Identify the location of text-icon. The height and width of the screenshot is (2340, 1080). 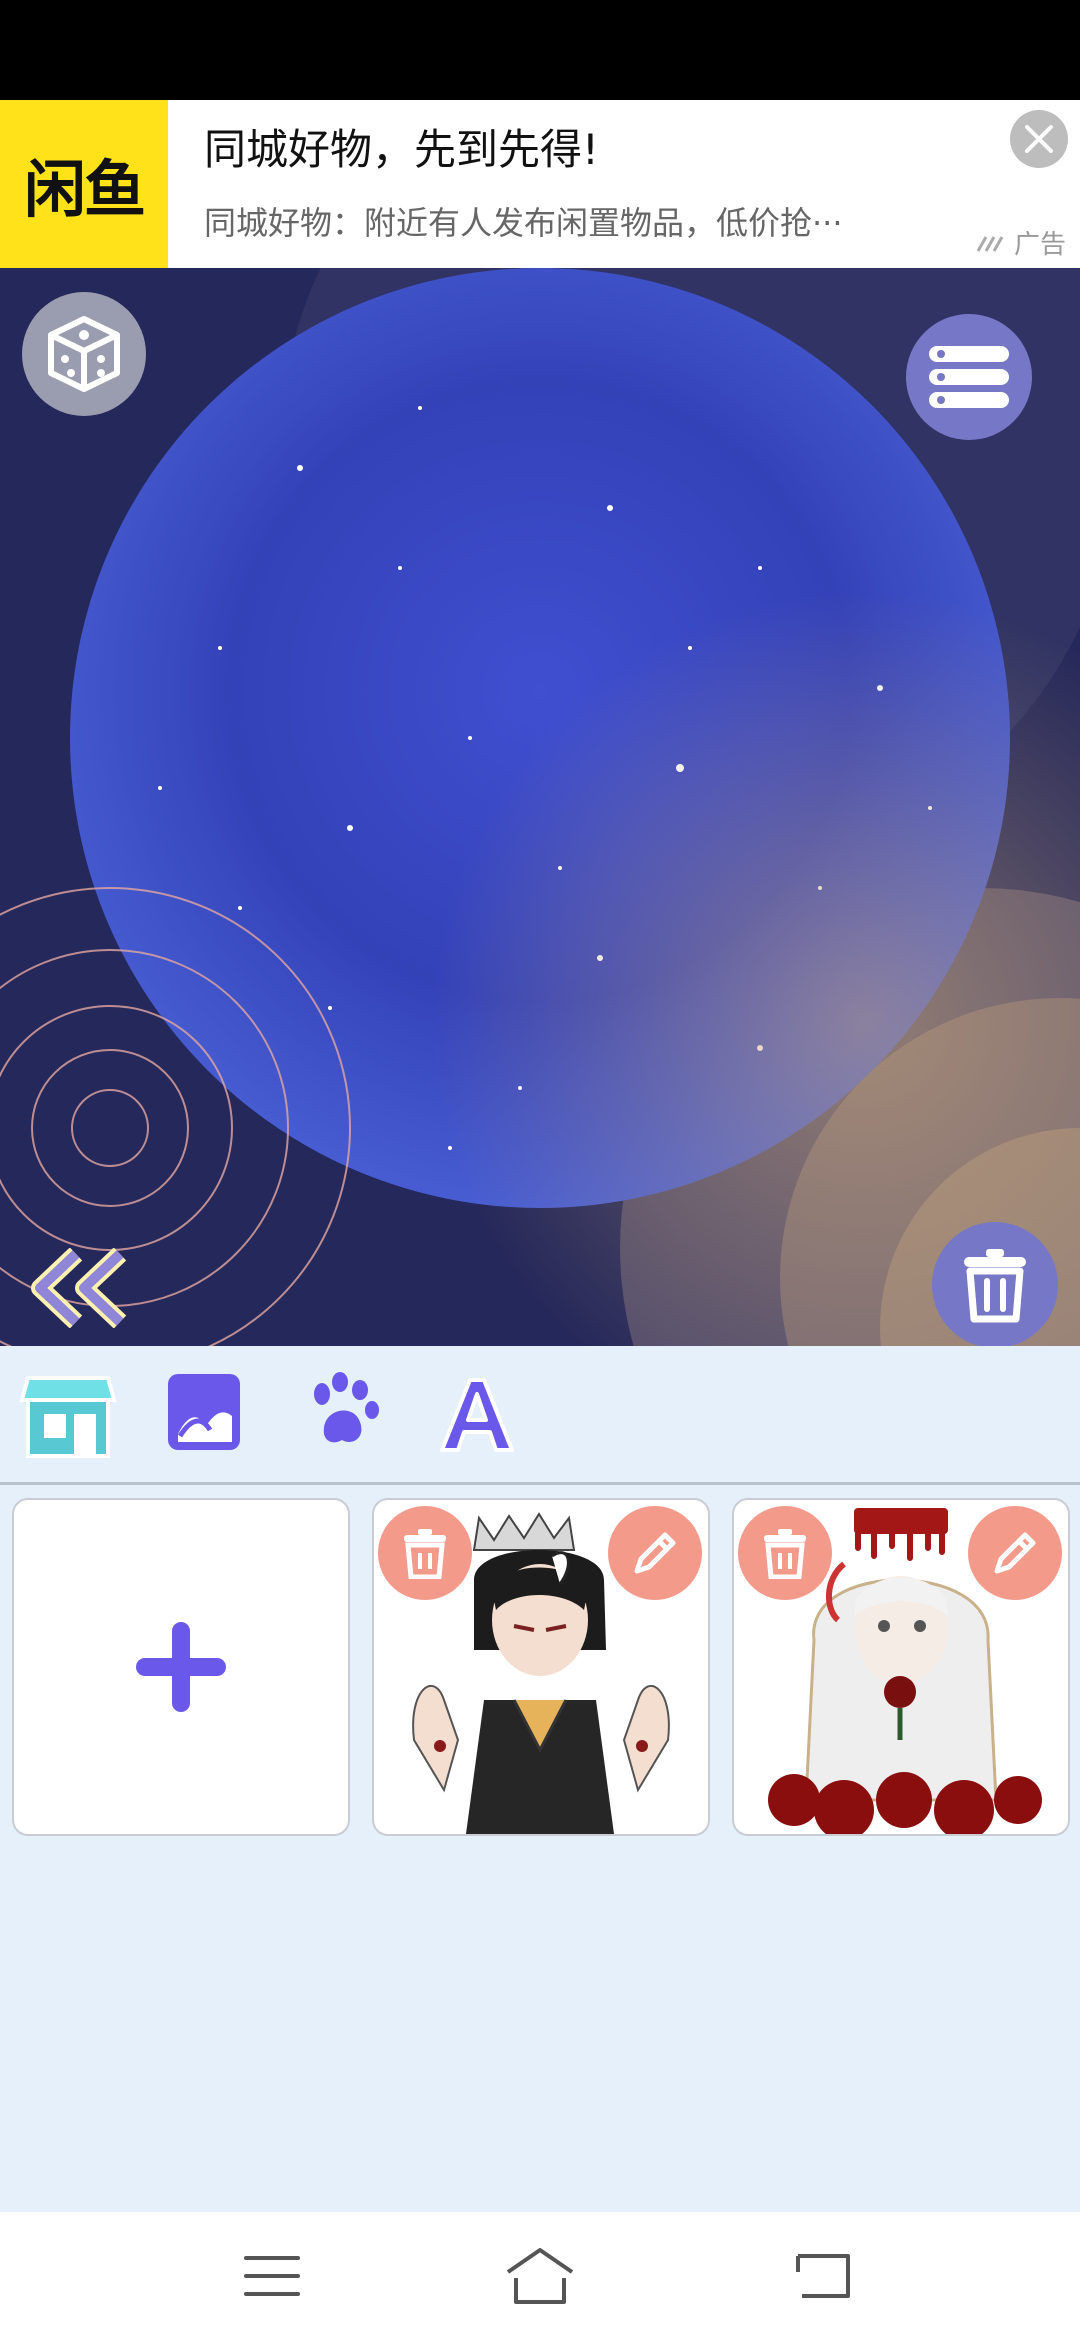
(477, 1415).